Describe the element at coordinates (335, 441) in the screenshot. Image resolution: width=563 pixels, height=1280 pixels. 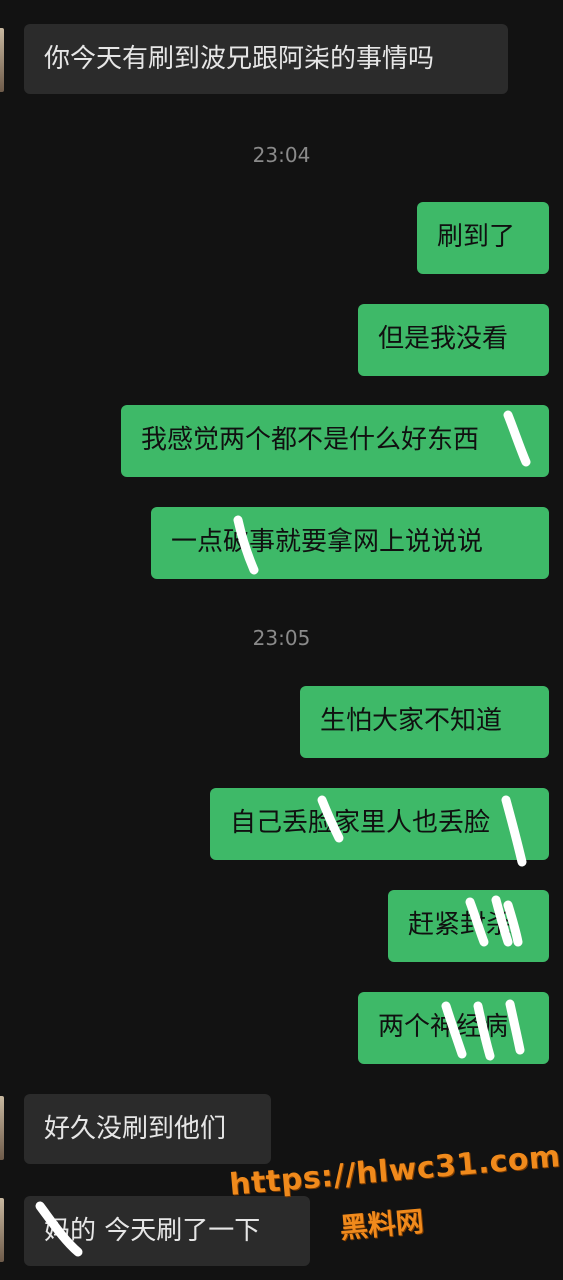
I see `message-outgoing: 我感觉两个都不是什么好东西` at that location.